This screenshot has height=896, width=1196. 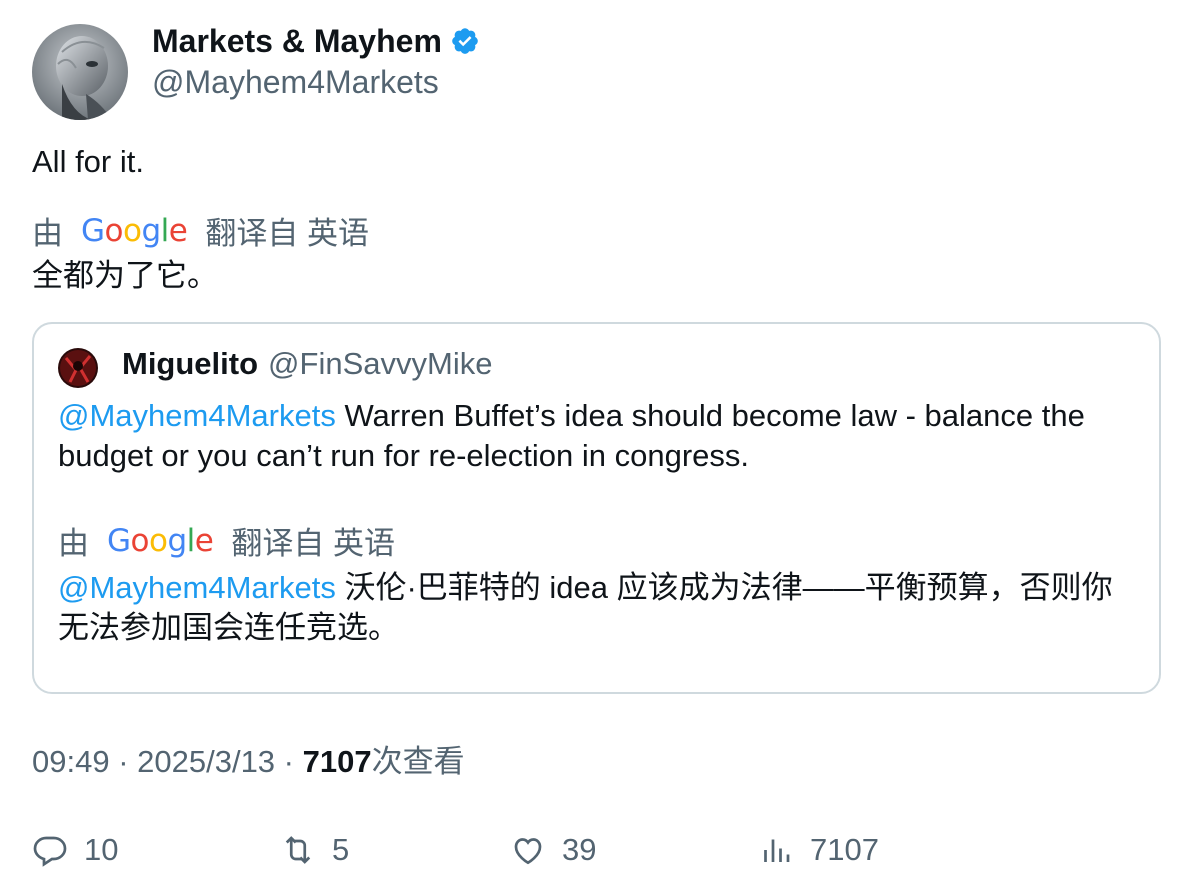 I want to click on quote-author: Miguelito @FinSavvyMike, so click(x=307, y=364).